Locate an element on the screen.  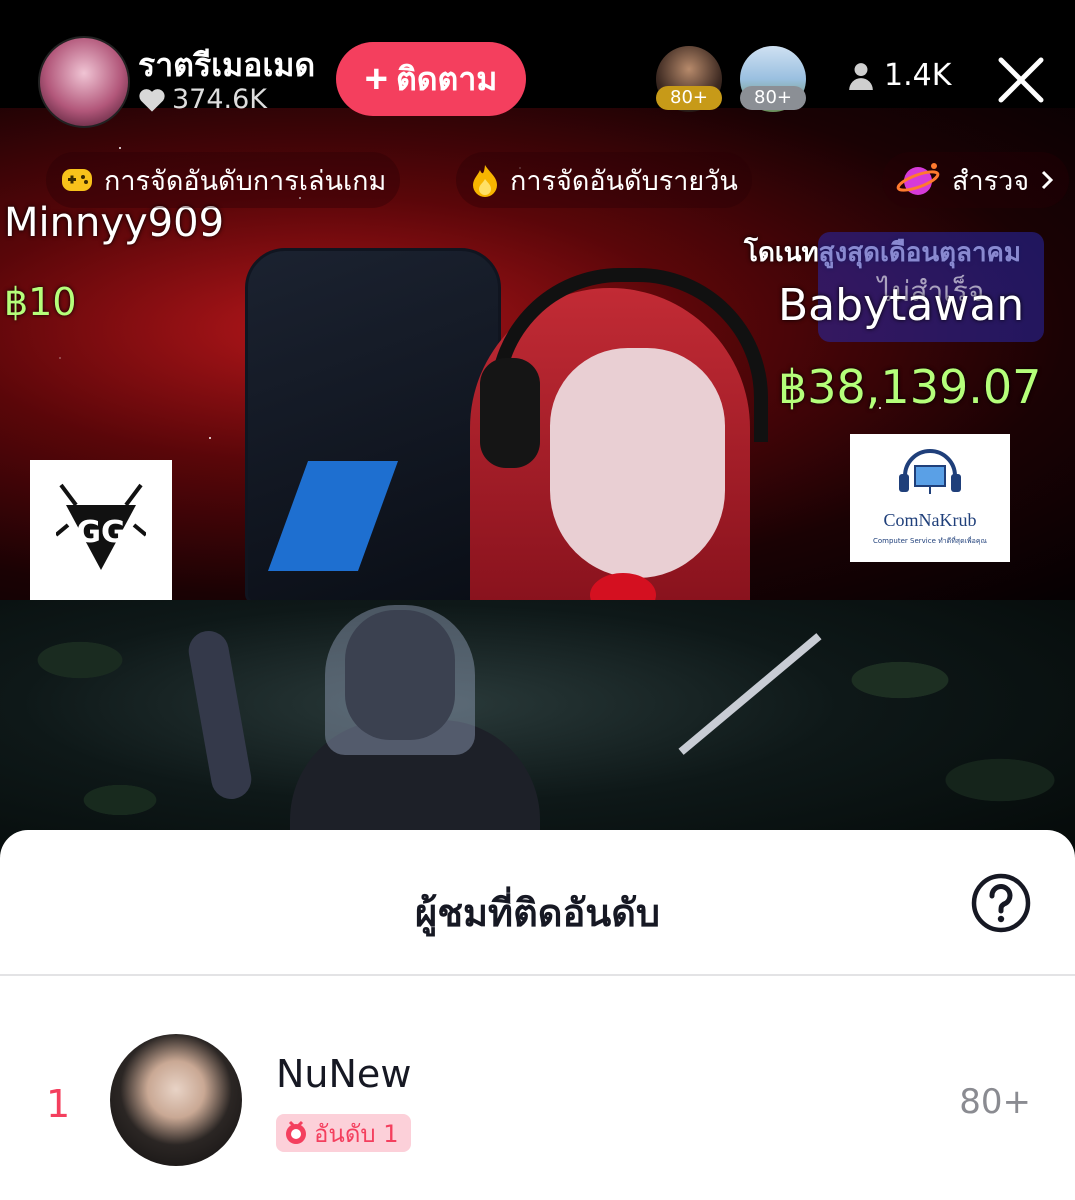
headset-monitor-icon is located at coordinates (930, 471).